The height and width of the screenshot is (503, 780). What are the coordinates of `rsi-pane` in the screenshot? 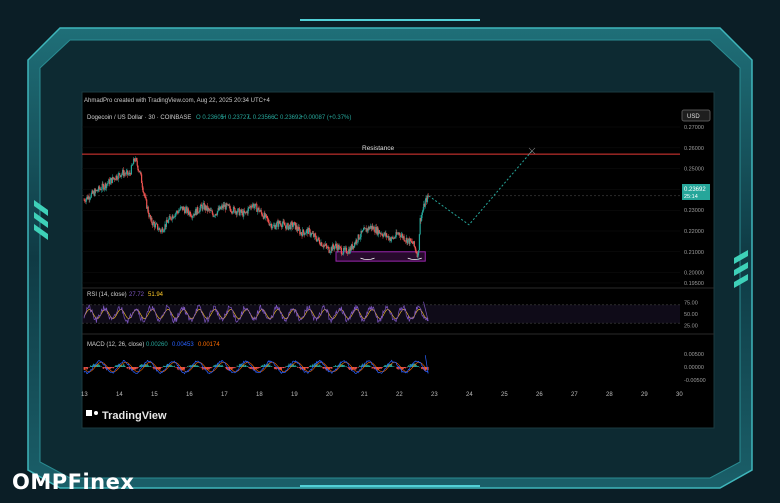 It's located at (381, 312).